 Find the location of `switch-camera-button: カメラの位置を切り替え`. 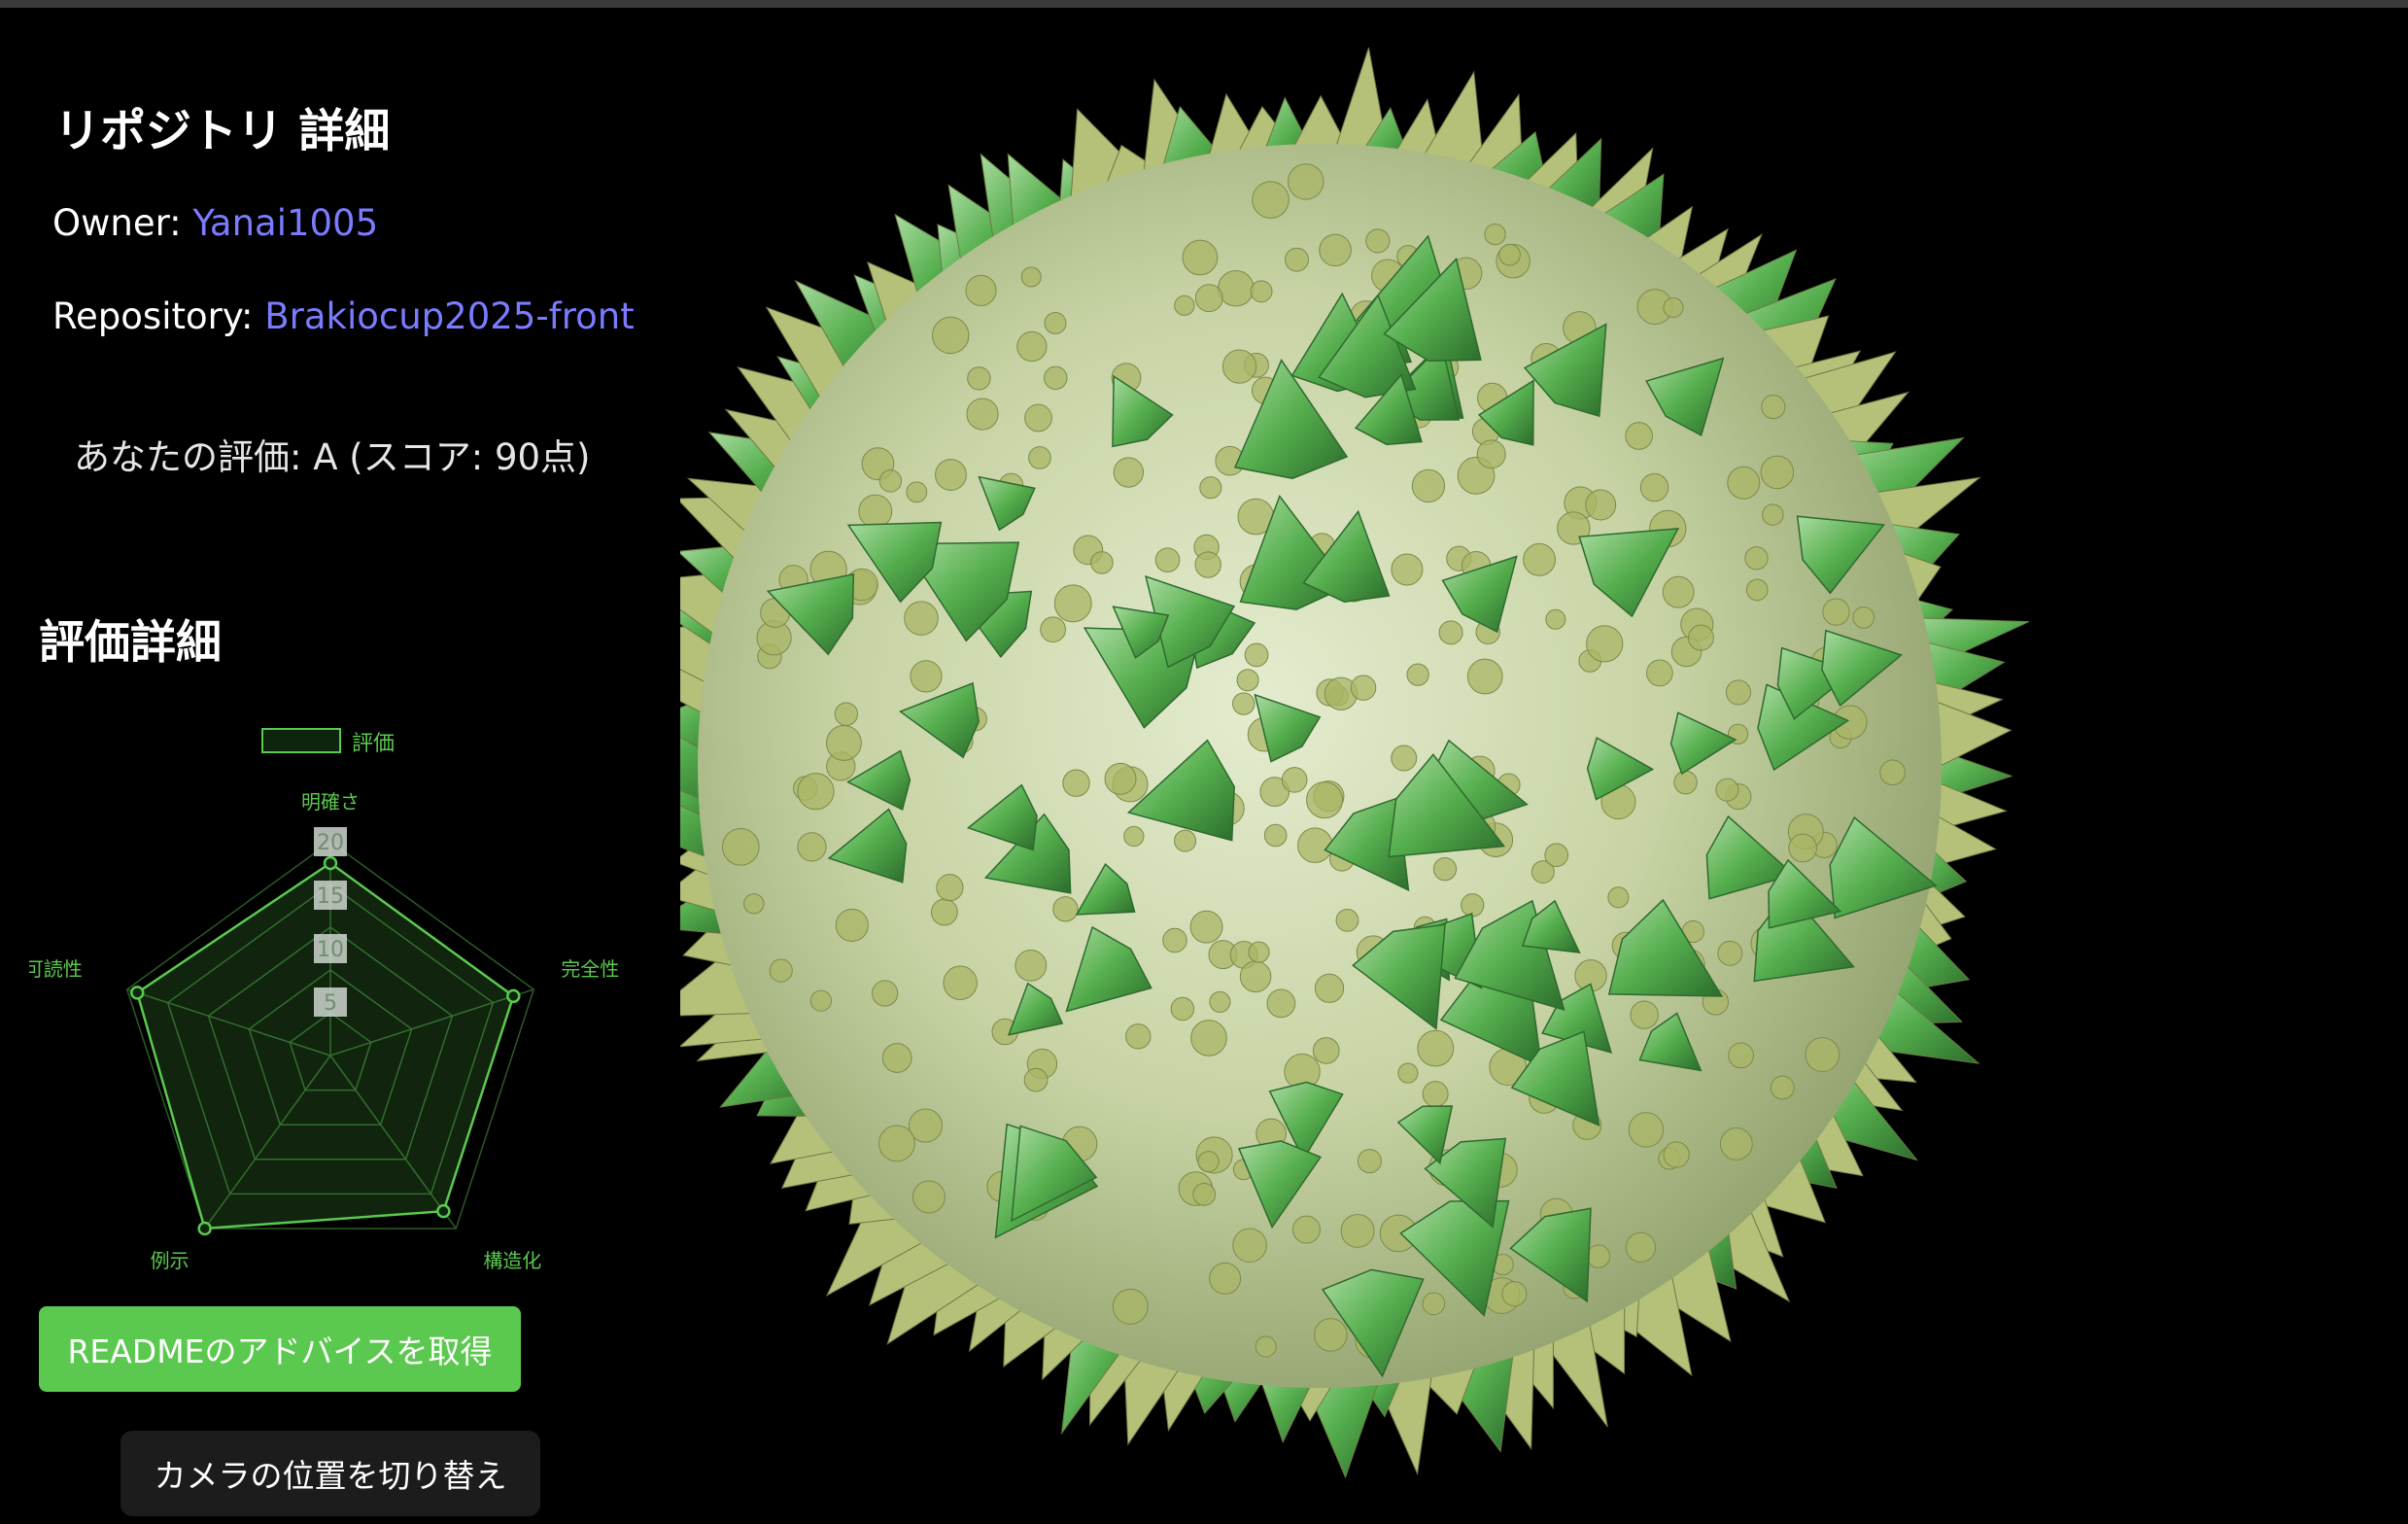

switch-camera-button: カメラの位置を切り替え is located at coordinates (330, 1474).